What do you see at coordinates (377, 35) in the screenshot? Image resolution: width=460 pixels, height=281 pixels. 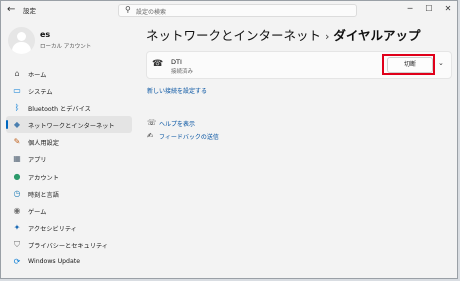 I see `breadcrumb-current: ダイヤルアップ` at bounding box center [377, 35].